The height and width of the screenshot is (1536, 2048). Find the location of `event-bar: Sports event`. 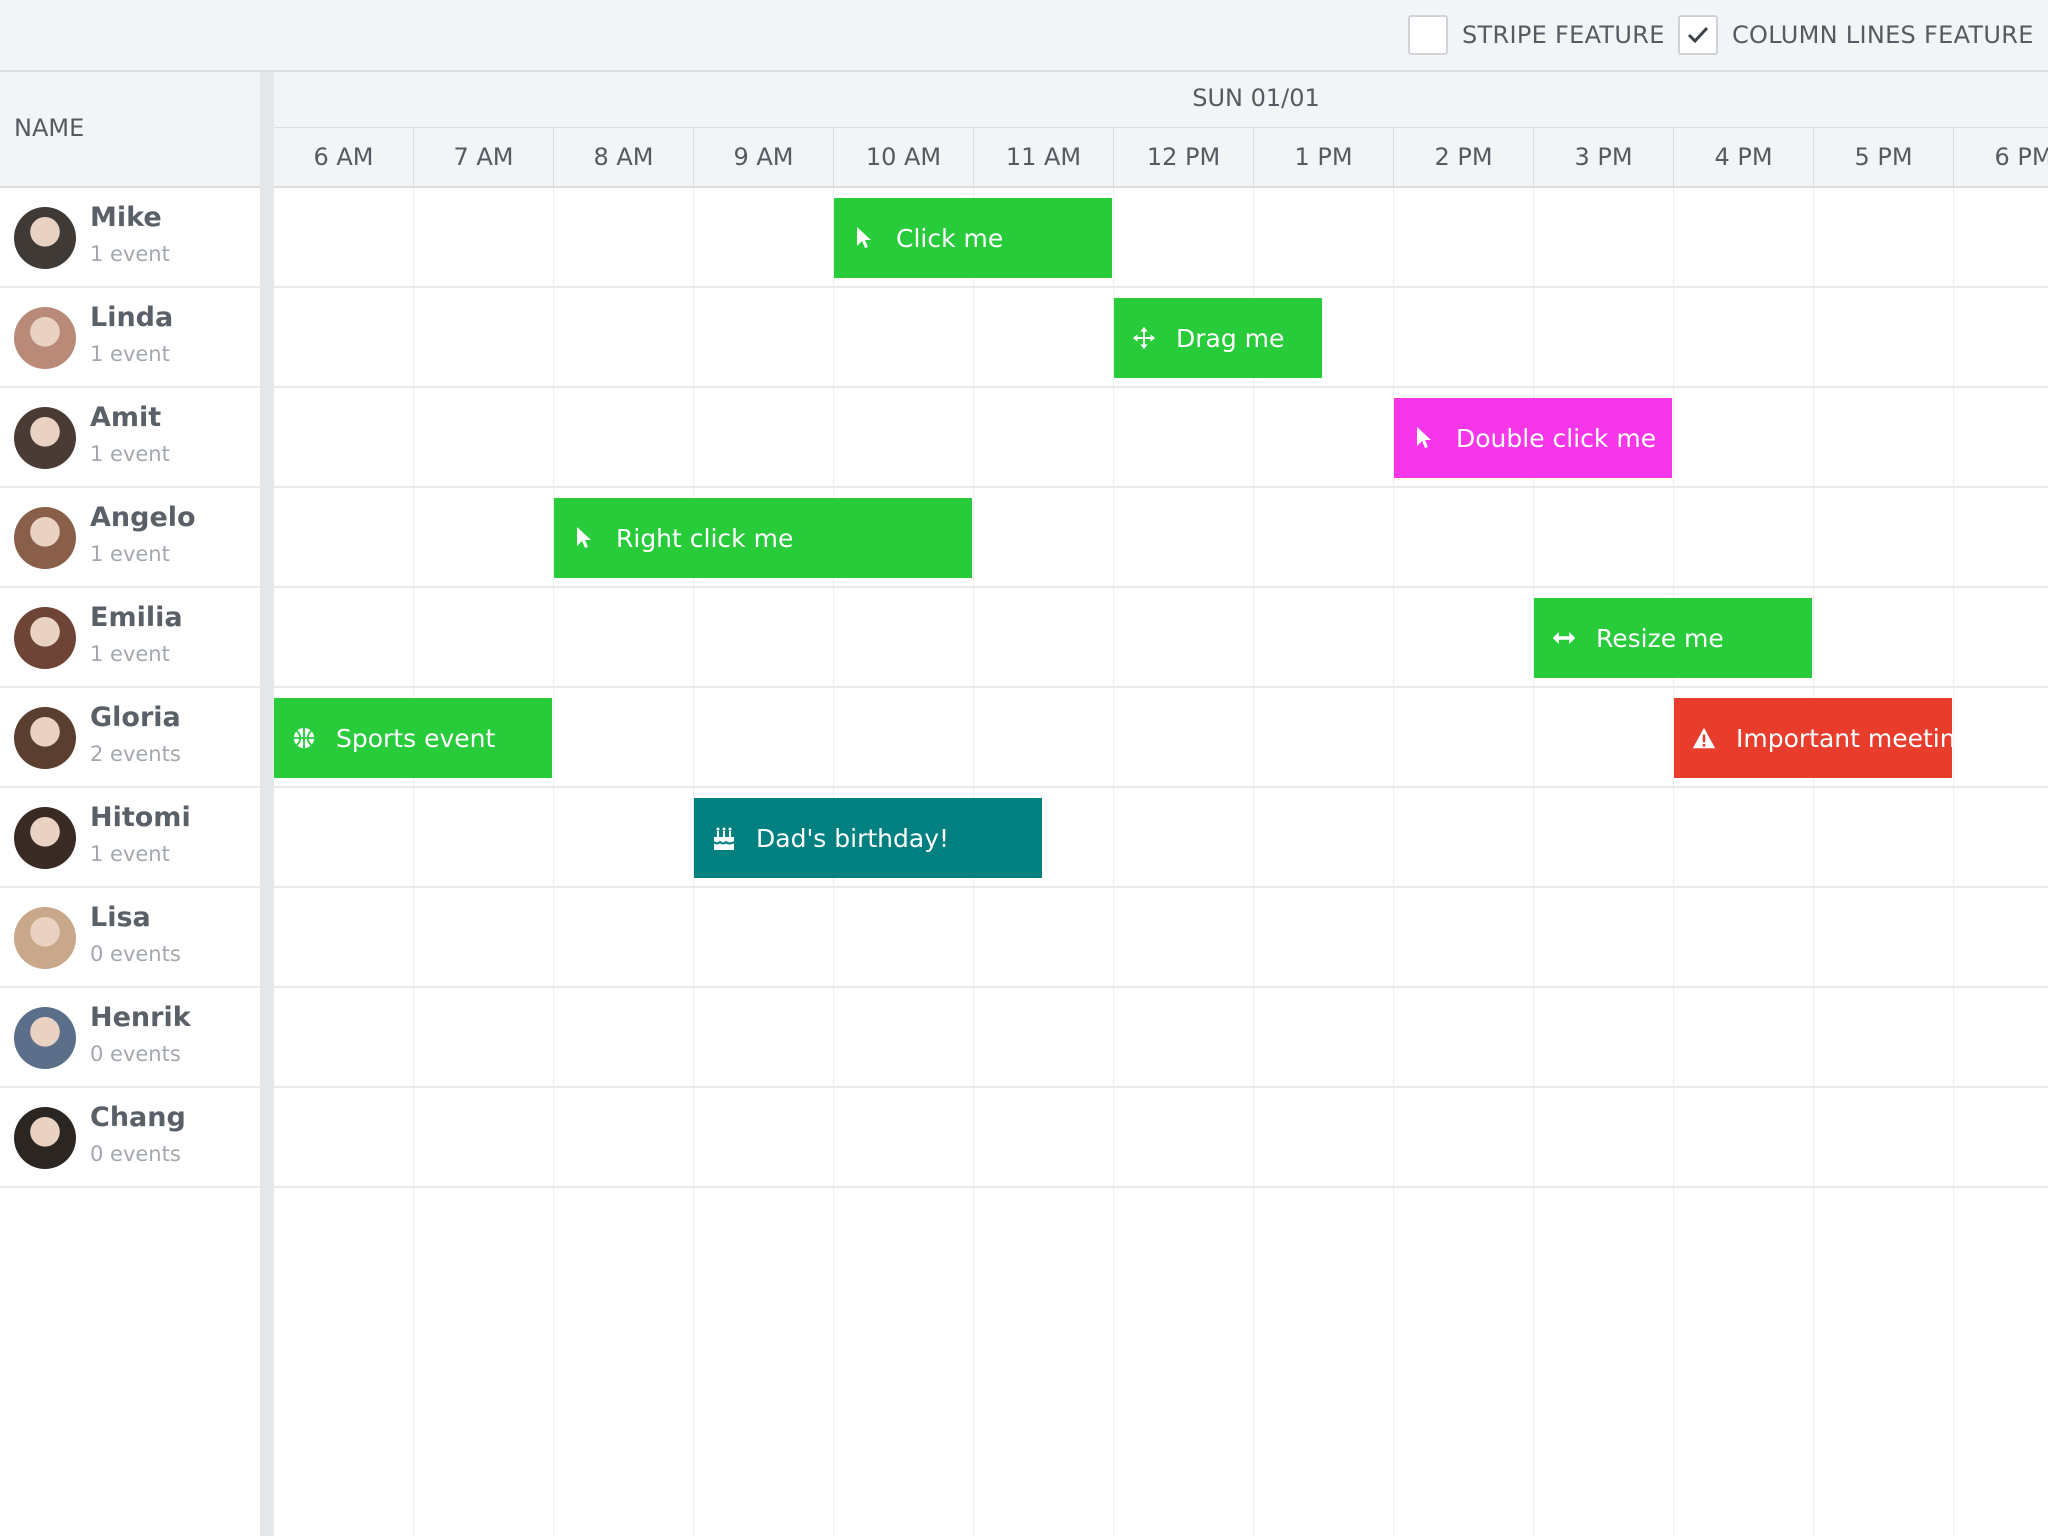

event-bar: Sports event is located at coordinates (413, 738).